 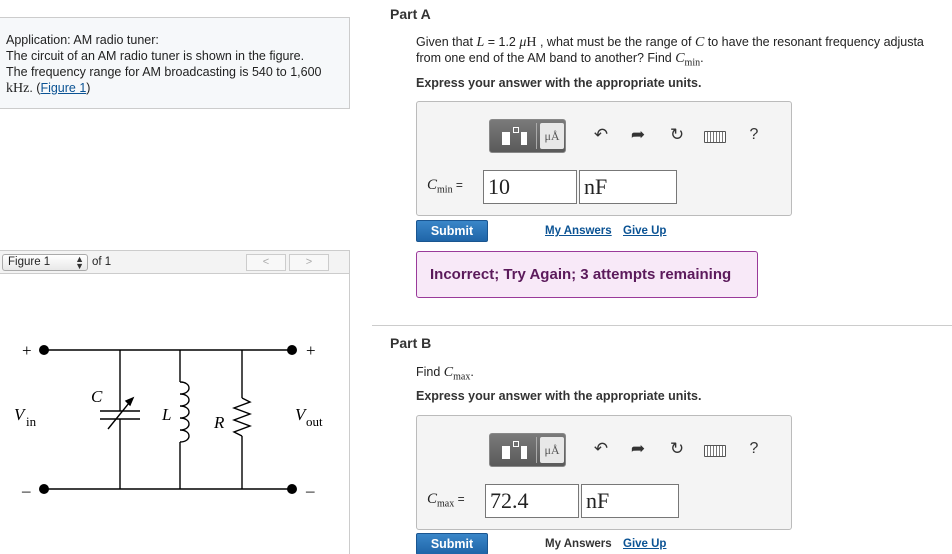 I want to click on redo-icon-b: ➦, so click(x=638, y=449).